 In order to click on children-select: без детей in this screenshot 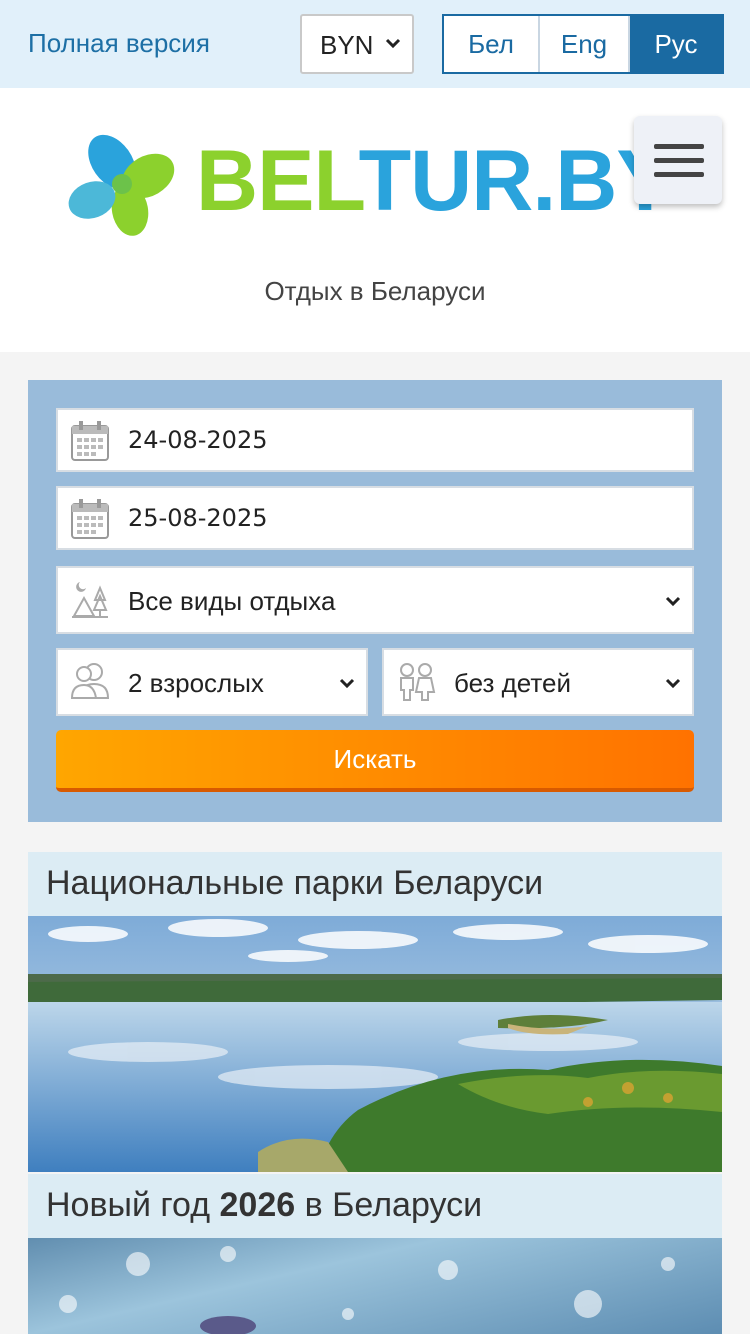, I will do `click(538, 682)`.